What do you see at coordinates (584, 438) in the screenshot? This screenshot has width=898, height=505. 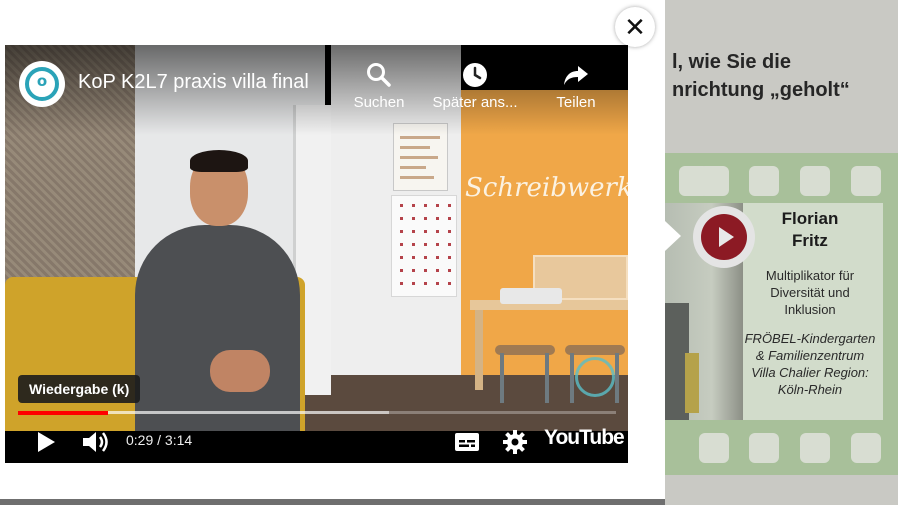 I see `youtube-logo: YouTube` at bounding box center [584, 438].